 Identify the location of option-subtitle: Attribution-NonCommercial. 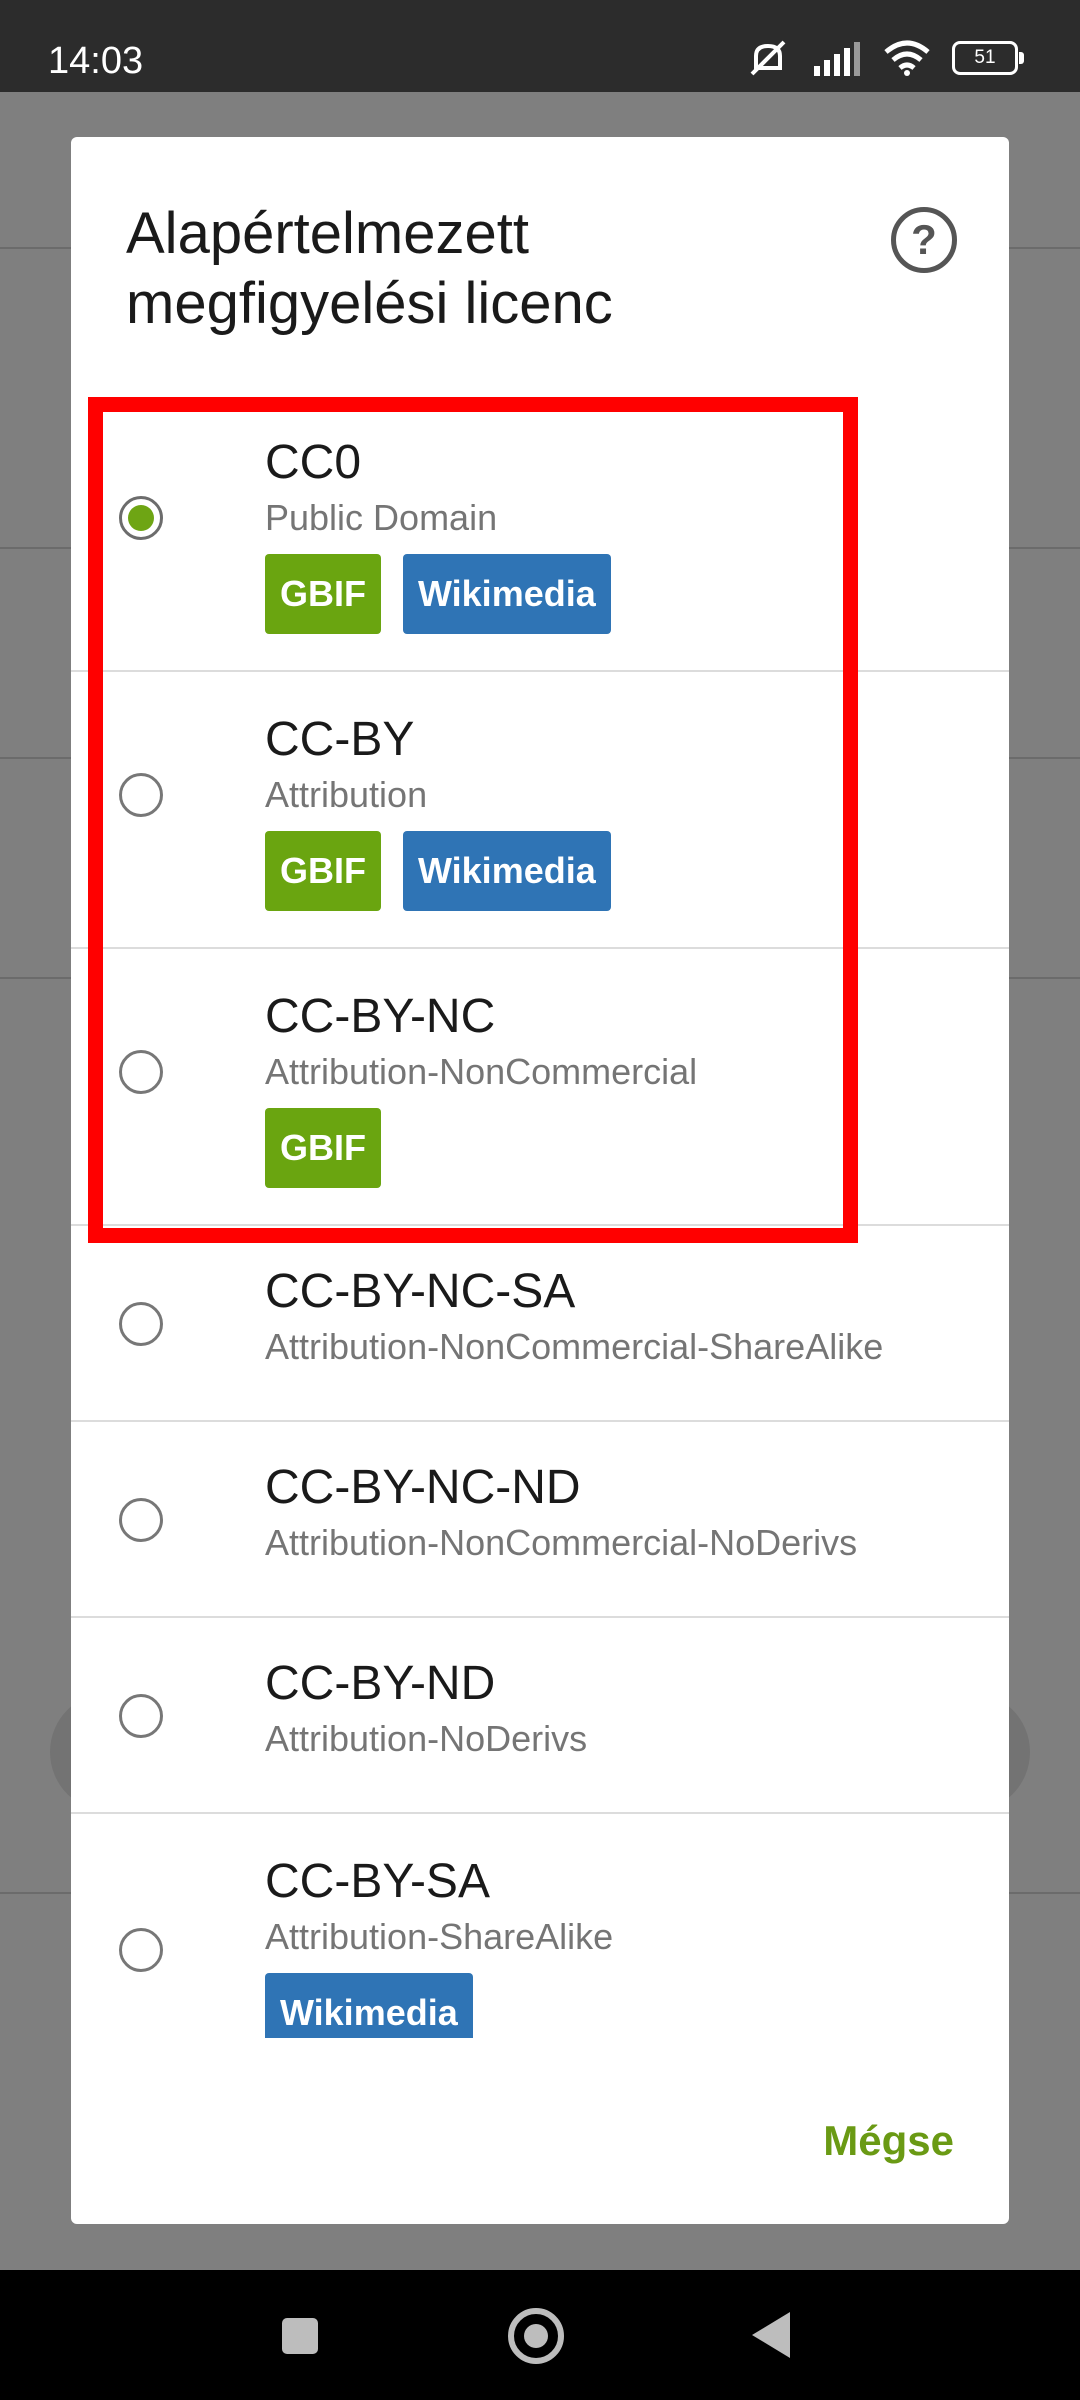
(481, 1071).